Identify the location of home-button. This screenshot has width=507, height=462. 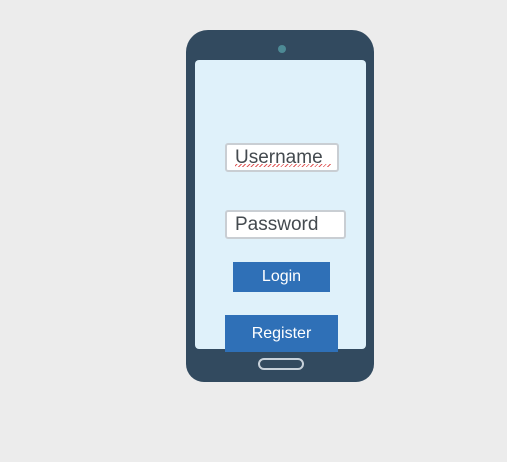
(281, 364).